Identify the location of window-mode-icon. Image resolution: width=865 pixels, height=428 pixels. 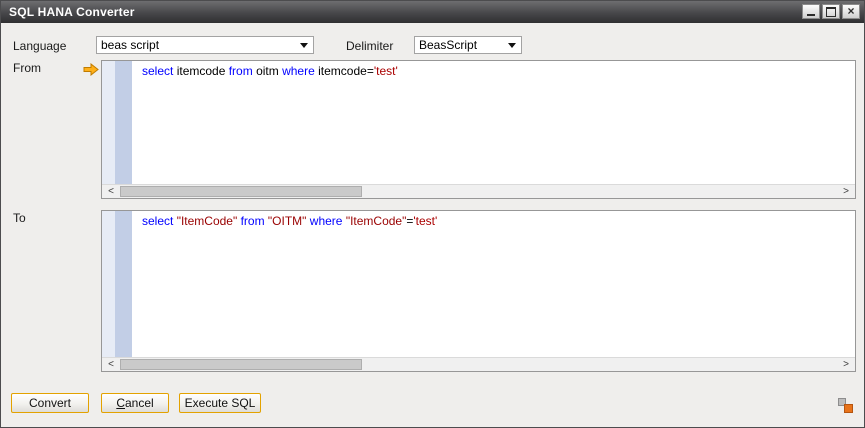
(845, 405).